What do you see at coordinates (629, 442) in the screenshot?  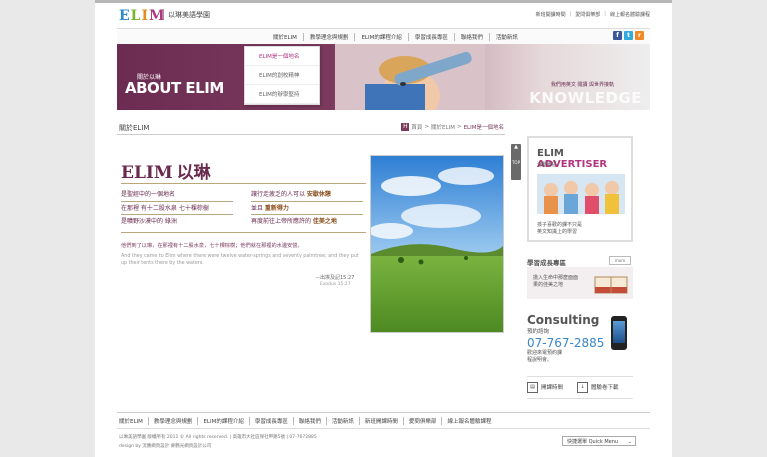 I see `chevron-down-icon: ⌄` at bounding box center [629, 442].